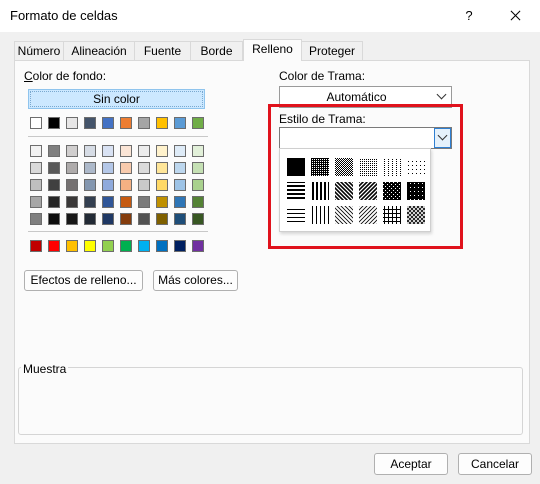 The height and width of the screenshot is (484, 540). I want to click on no-color-button: Sin color, so click(116, 99).